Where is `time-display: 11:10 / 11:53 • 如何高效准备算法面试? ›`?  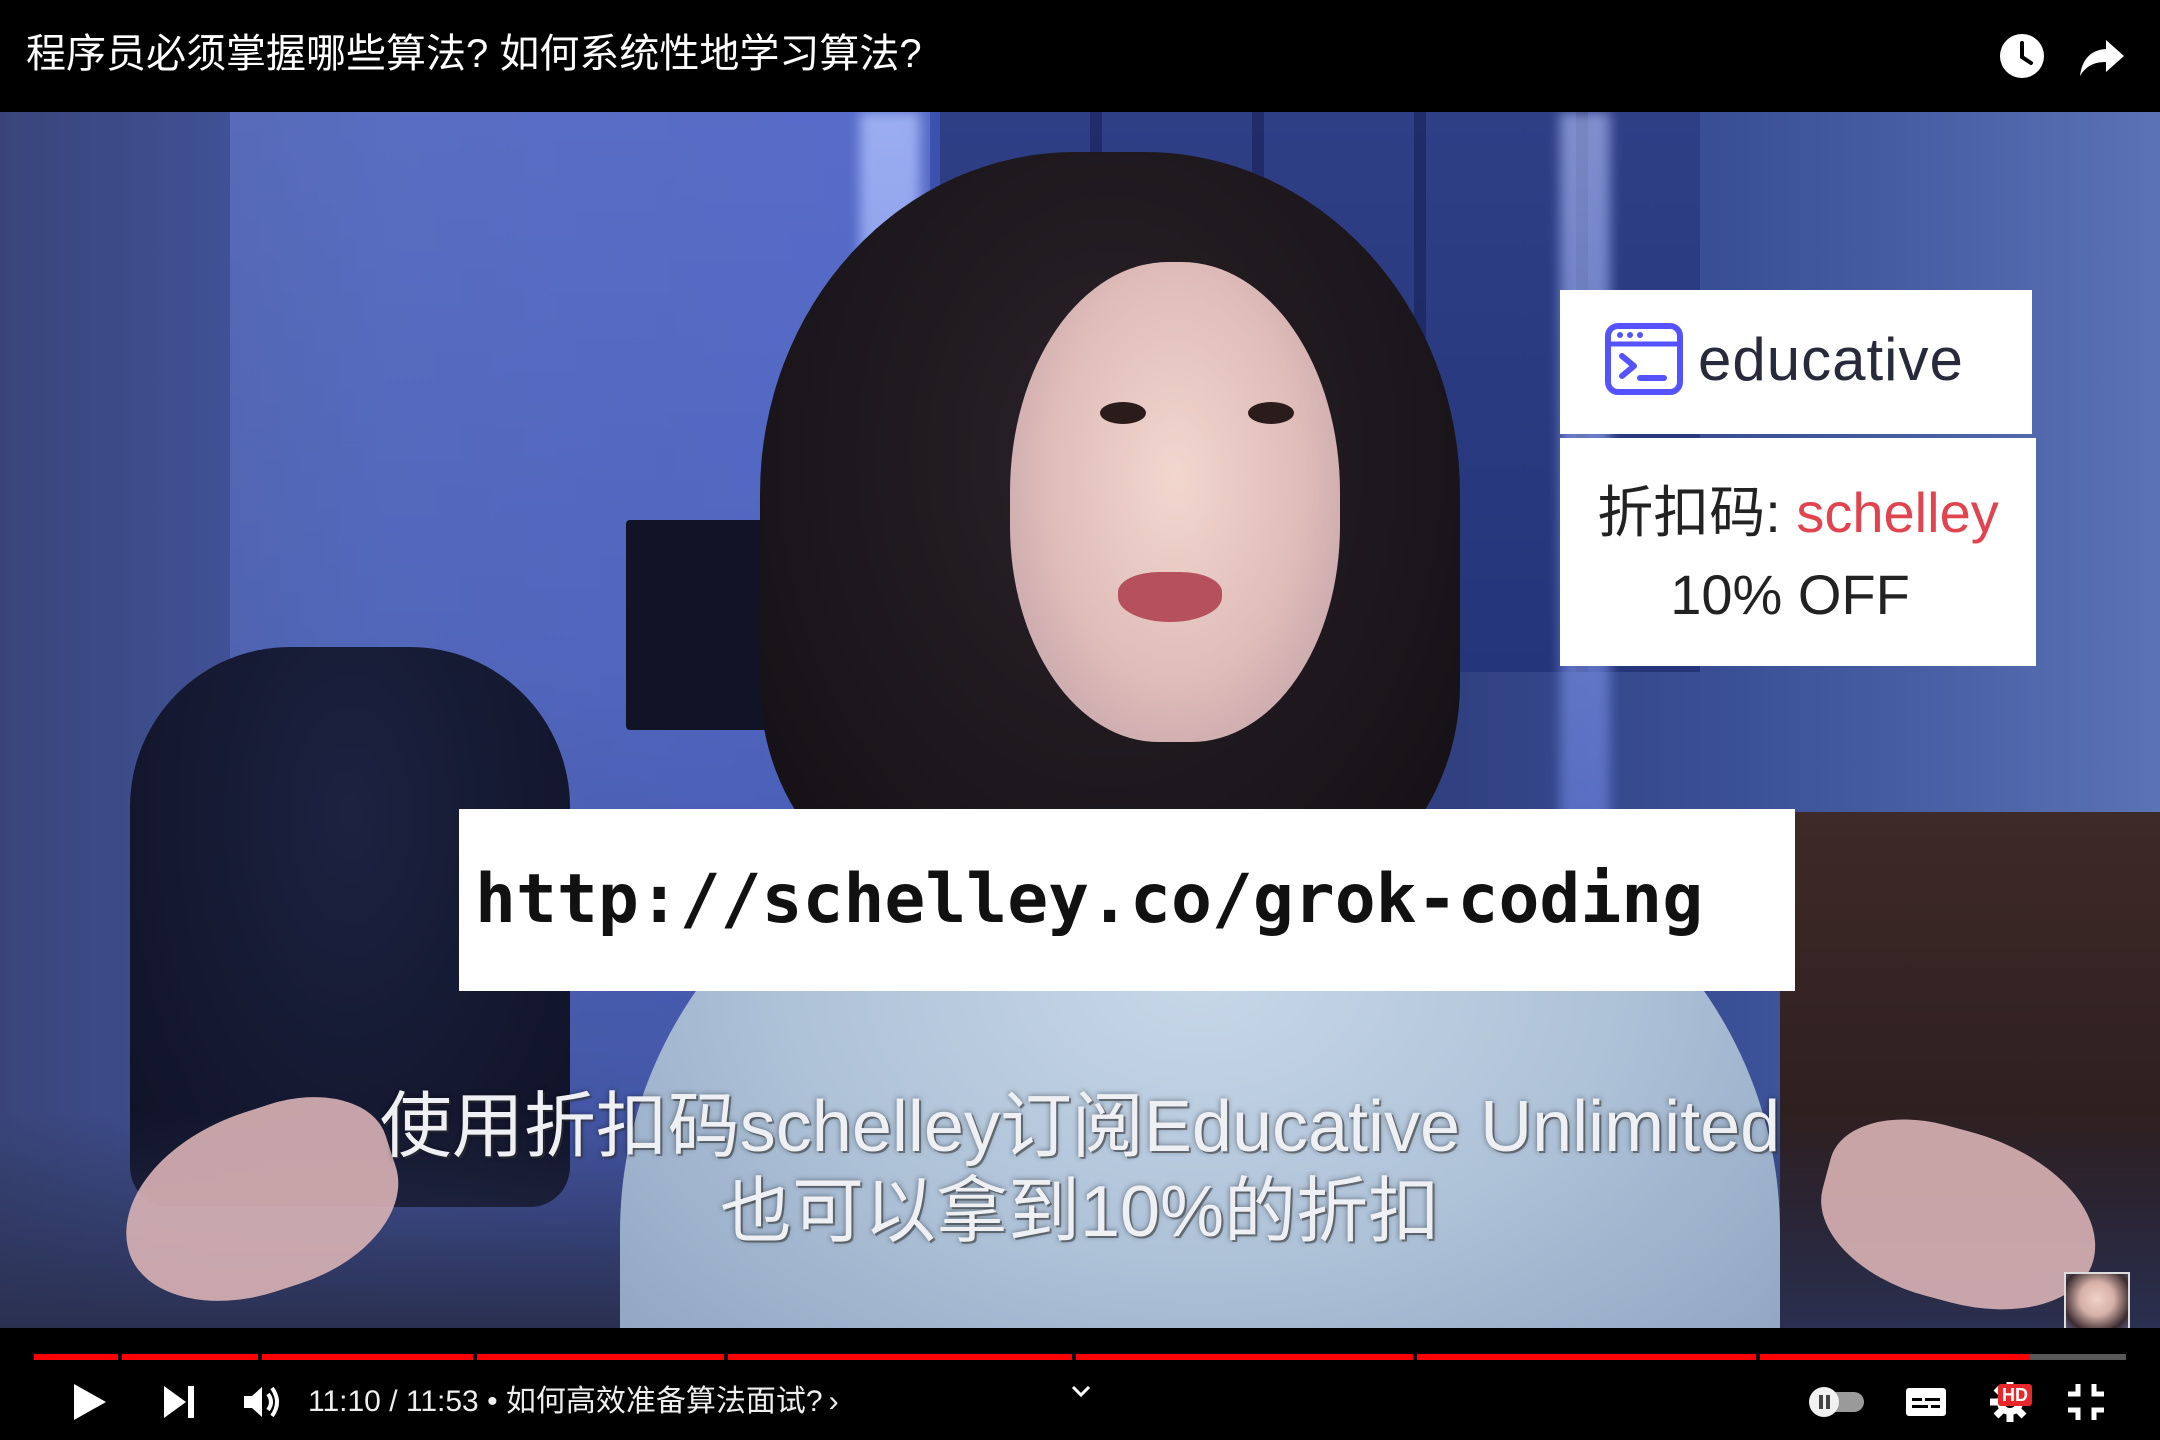
time-display: 11:10 / 11:53 • 如何高效准备算法面试? › is located at coordinates (573, 1402).